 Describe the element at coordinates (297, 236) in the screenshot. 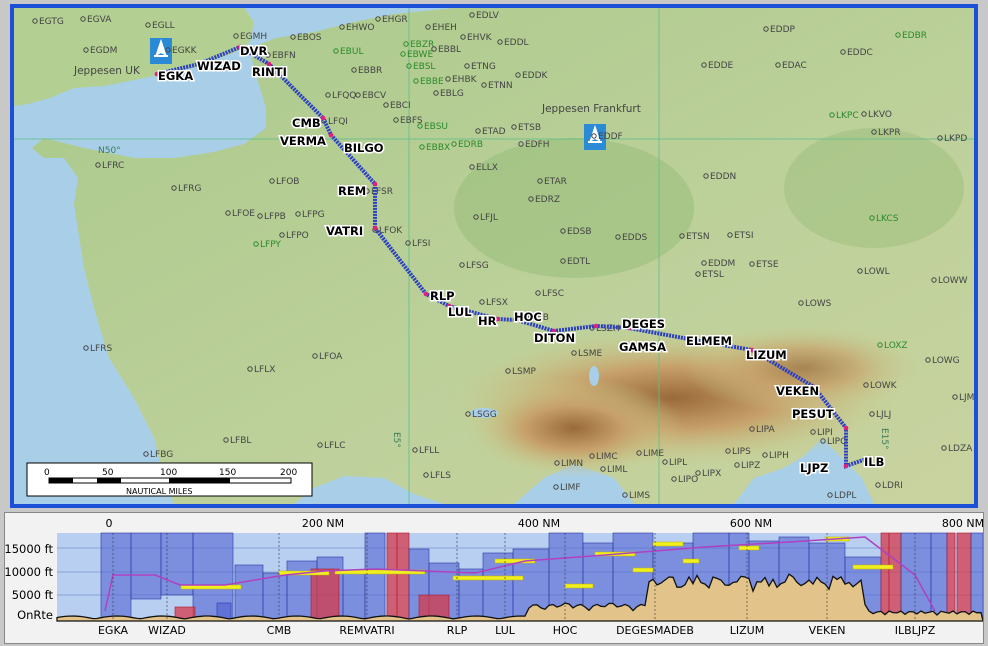

I see `svg-text: LFPO` at that location.